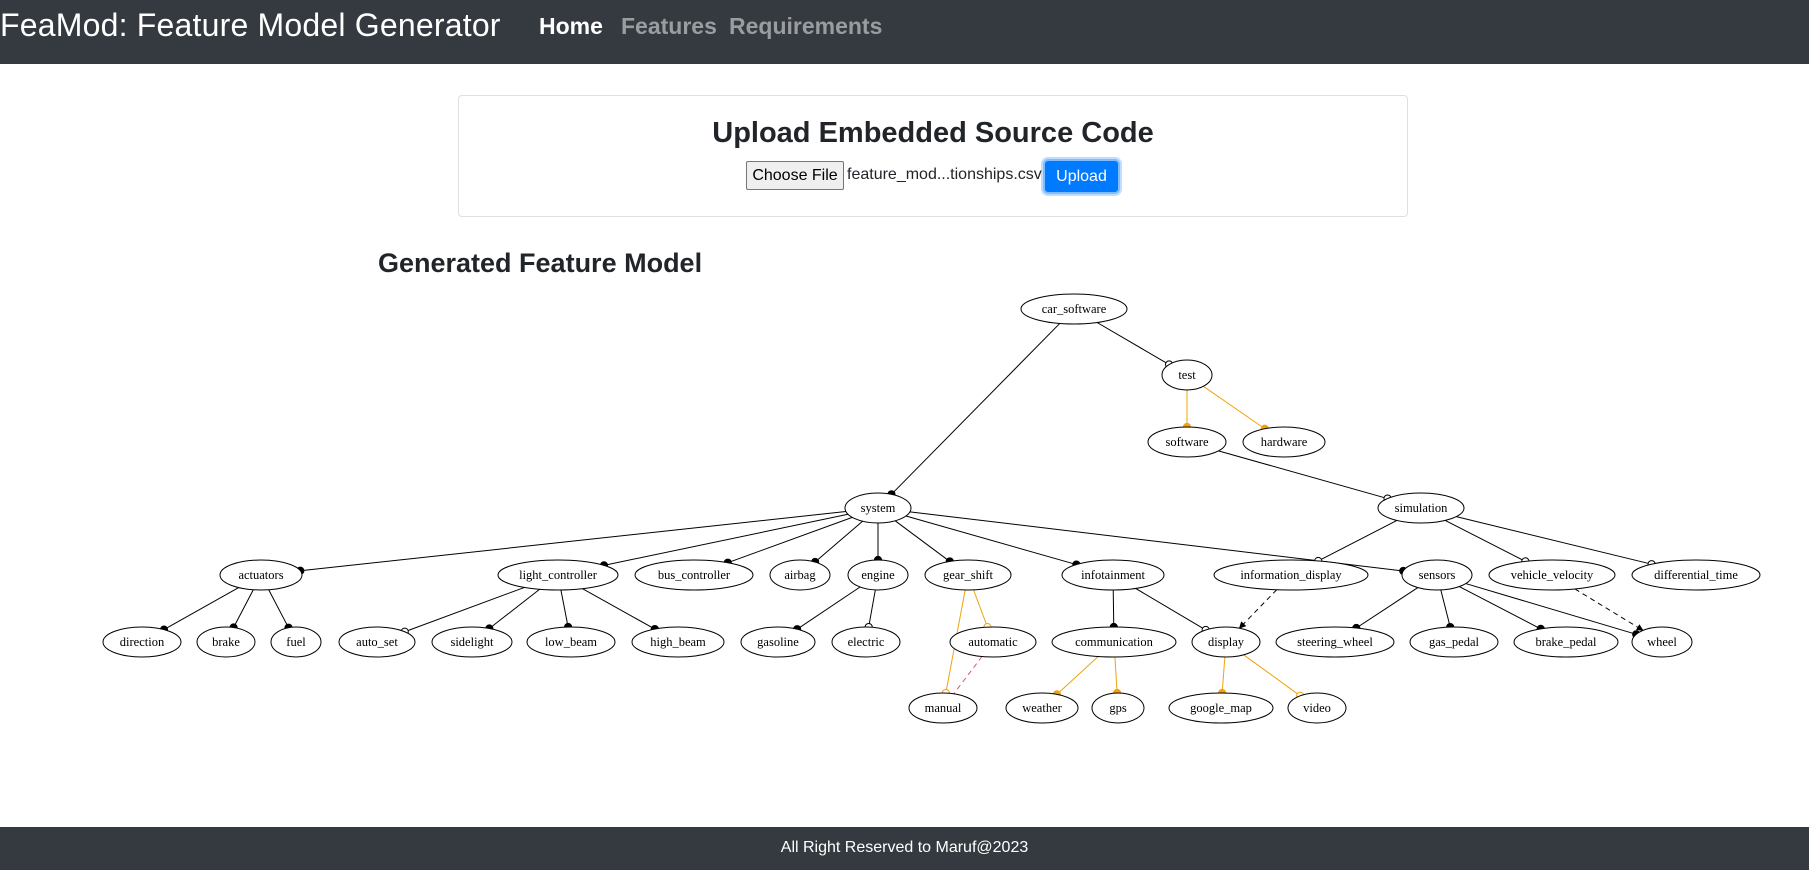 The height and width of the screenshot is (870, 1809). Describe the element at coordinates (991, 540) in the screenshot. I see `edge-system-infotainment` at that location.